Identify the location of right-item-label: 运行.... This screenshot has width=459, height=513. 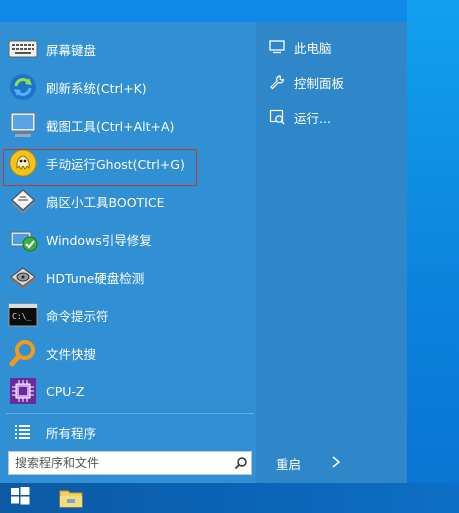
(312, 118).